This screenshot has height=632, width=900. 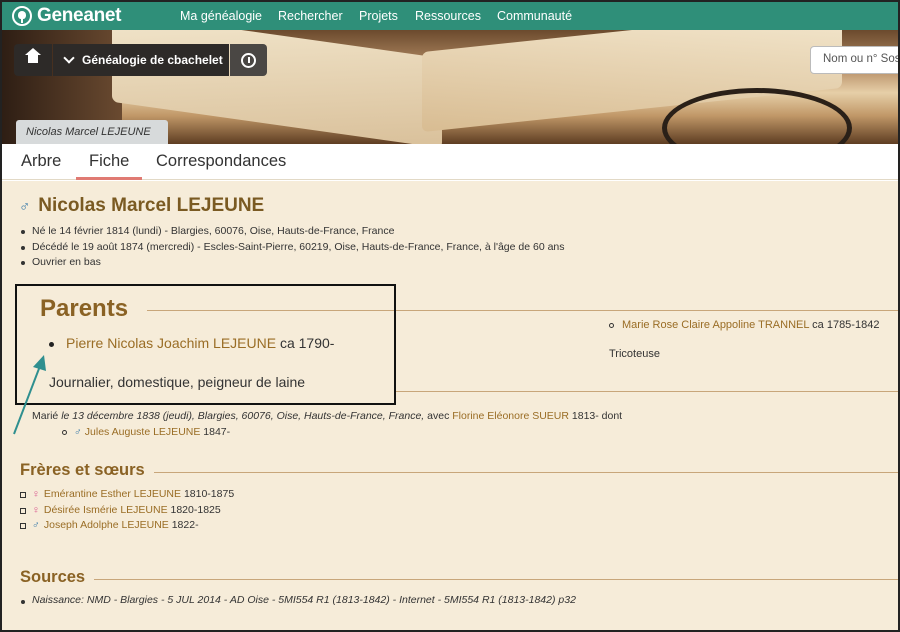 I want to click on chat-bubble-icon, so click(x=248, y=60).